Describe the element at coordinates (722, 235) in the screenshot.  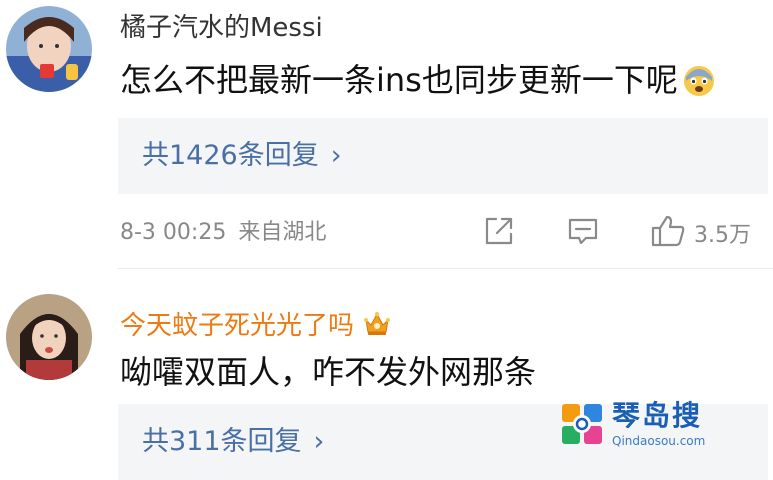
I see `like-count: 3.5万` at that location.